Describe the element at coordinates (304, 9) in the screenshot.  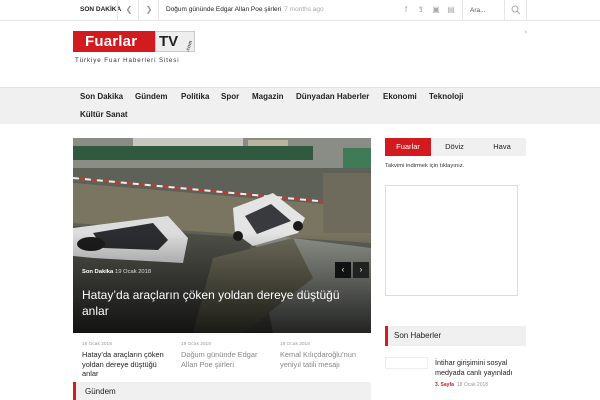
I see `ticker-time: 7 months ago` at that location.